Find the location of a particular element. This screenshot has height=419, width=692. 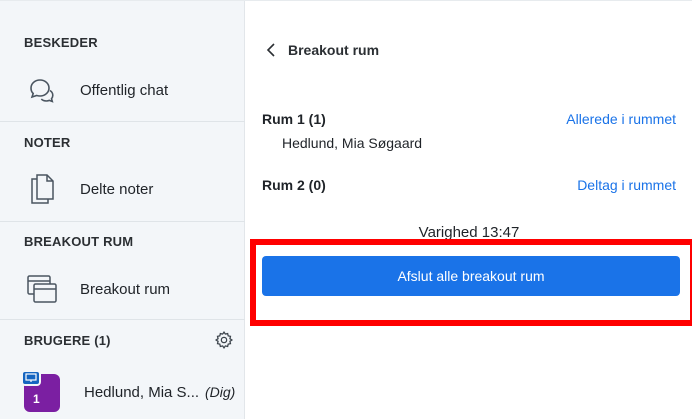

back-button: Breakout rum is located at coordinates (321, 50).